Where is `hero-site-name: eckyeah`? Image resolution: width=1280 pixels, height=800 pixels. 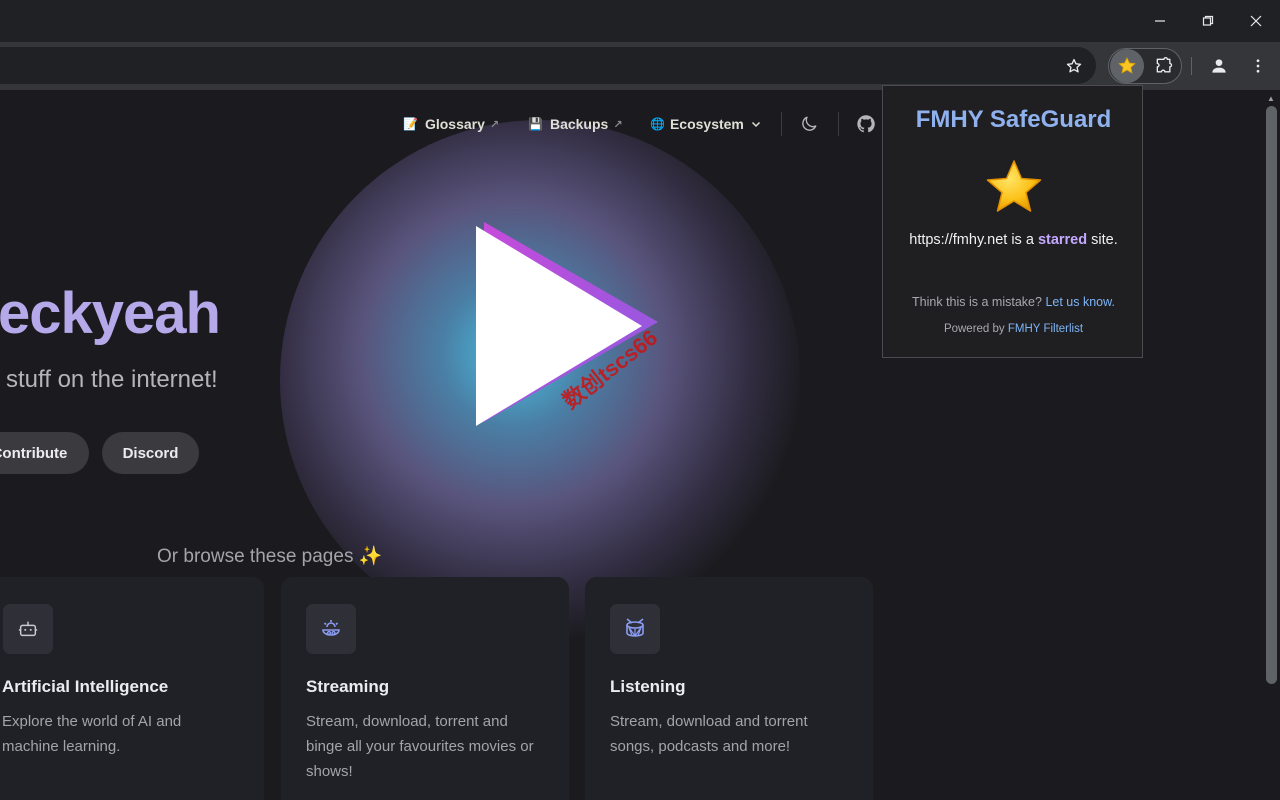 hero-site-name: eckyeah is located at coordinates (110, 313).